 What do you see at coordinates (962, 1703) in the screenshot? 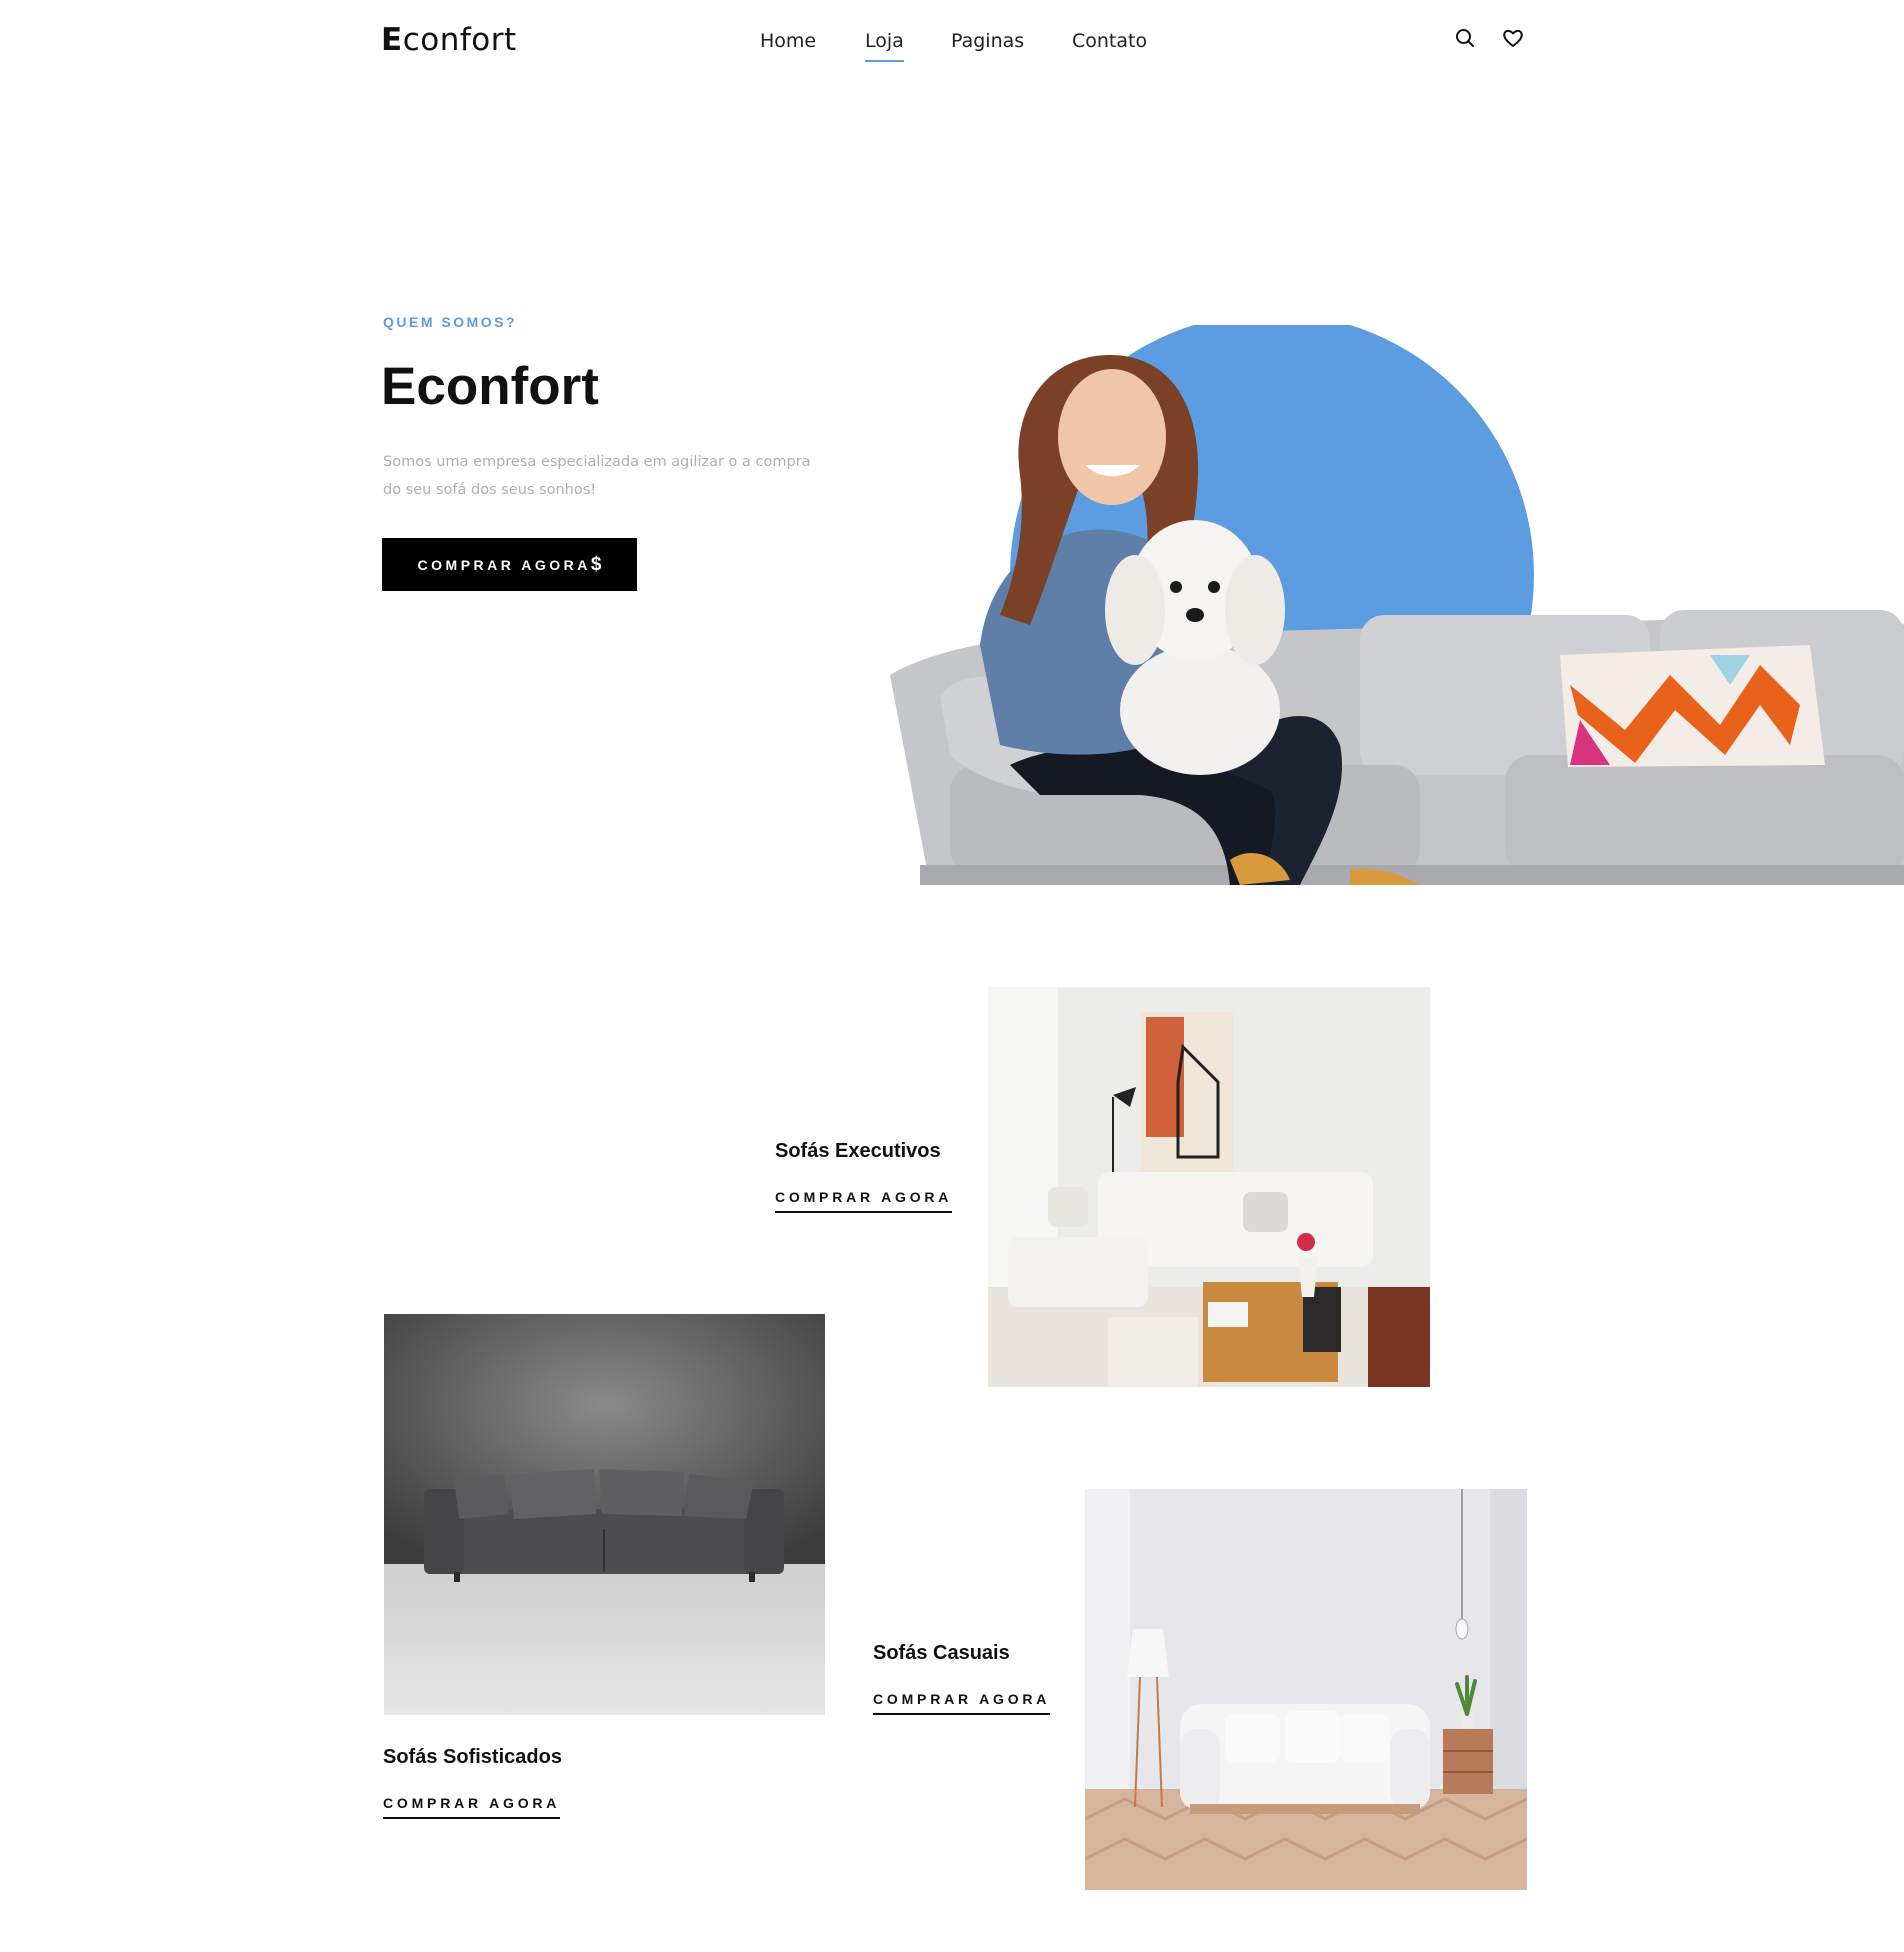
I see `category-casuais-buy-link: COMPRAR AGORA` at bounding box center [962, 1703].